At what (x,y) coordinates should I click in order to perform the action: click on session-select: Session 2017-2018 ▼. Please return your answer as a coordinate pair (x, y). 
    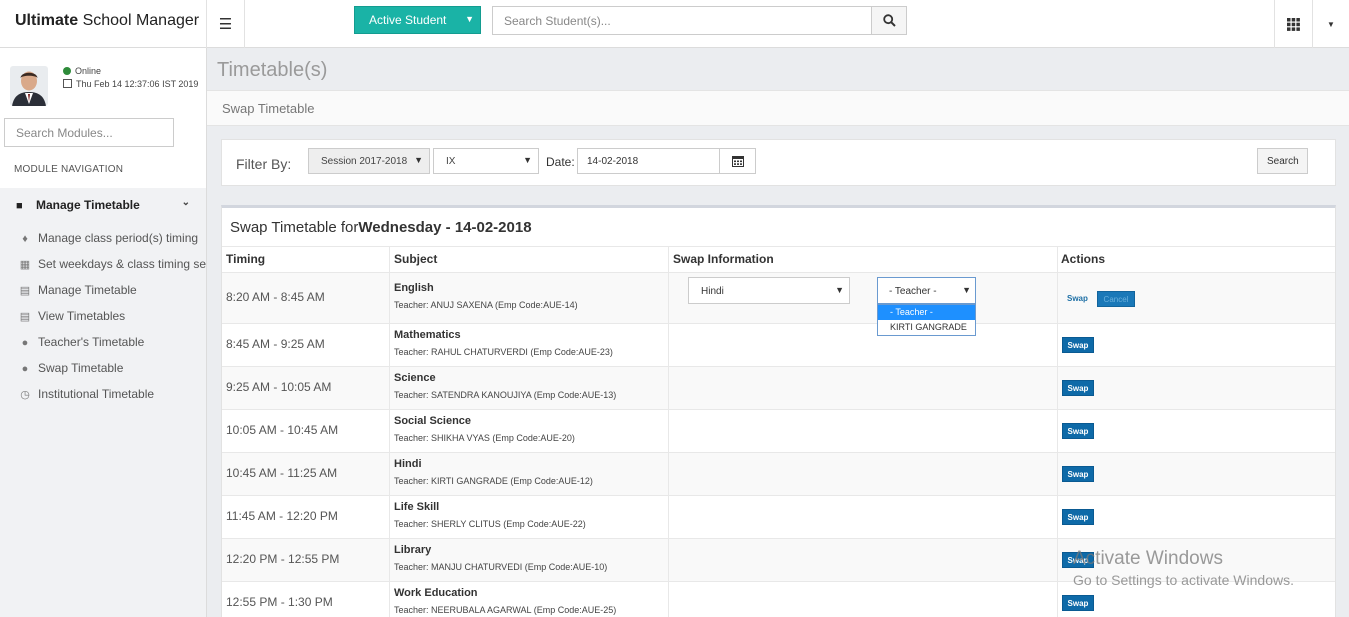
    Looking at the image, I should click on (369, 161).